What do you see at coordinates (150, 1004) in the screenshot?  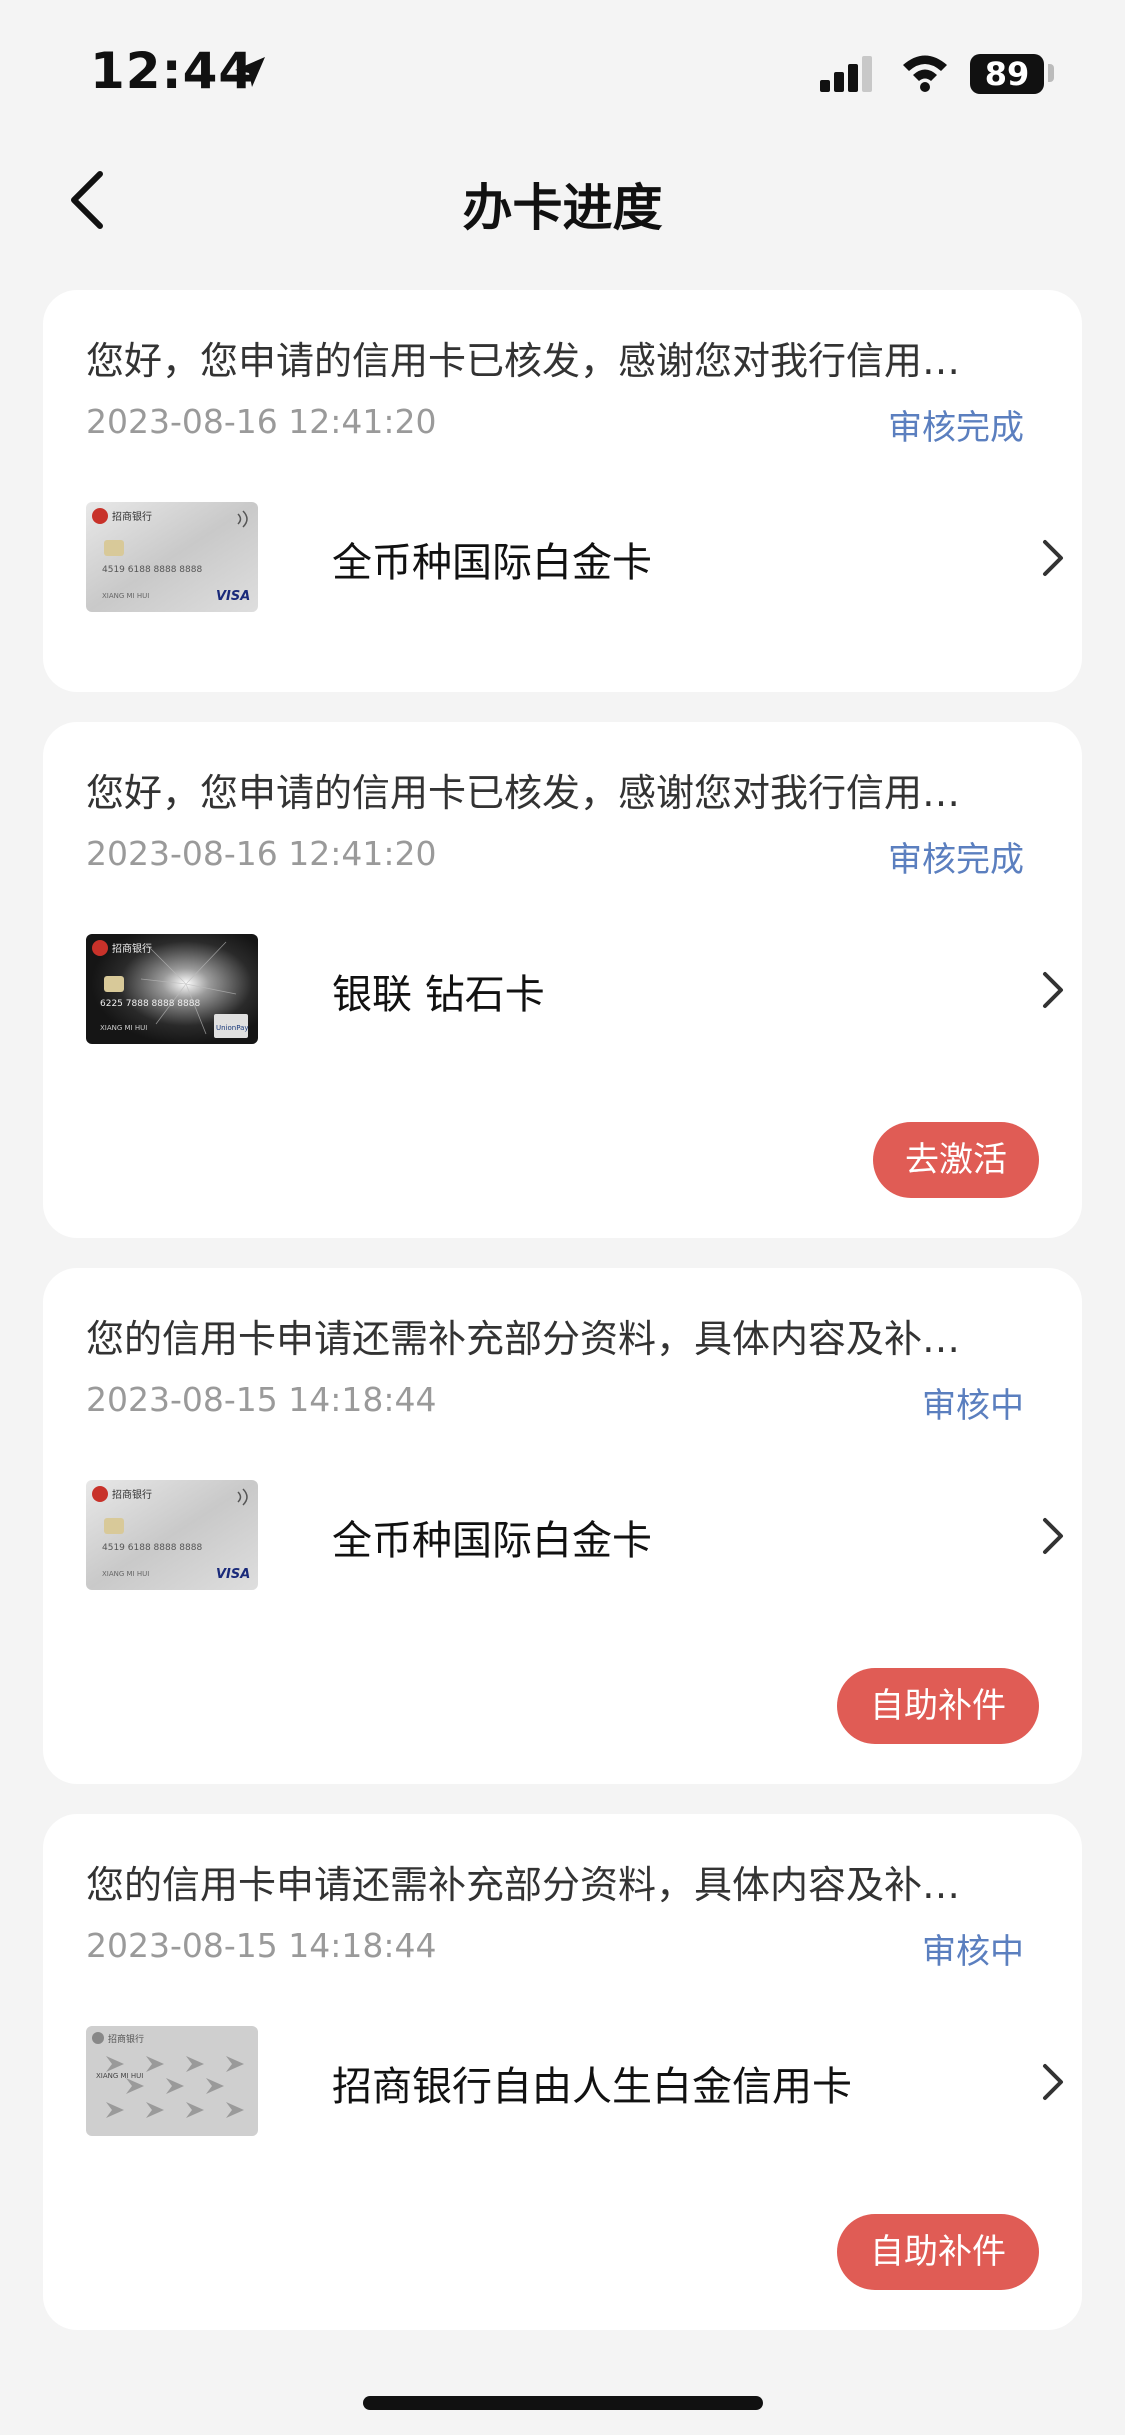 I see `thumb-card-number: 6225 7888 8888 8888` at bounding box center [150, 1004].